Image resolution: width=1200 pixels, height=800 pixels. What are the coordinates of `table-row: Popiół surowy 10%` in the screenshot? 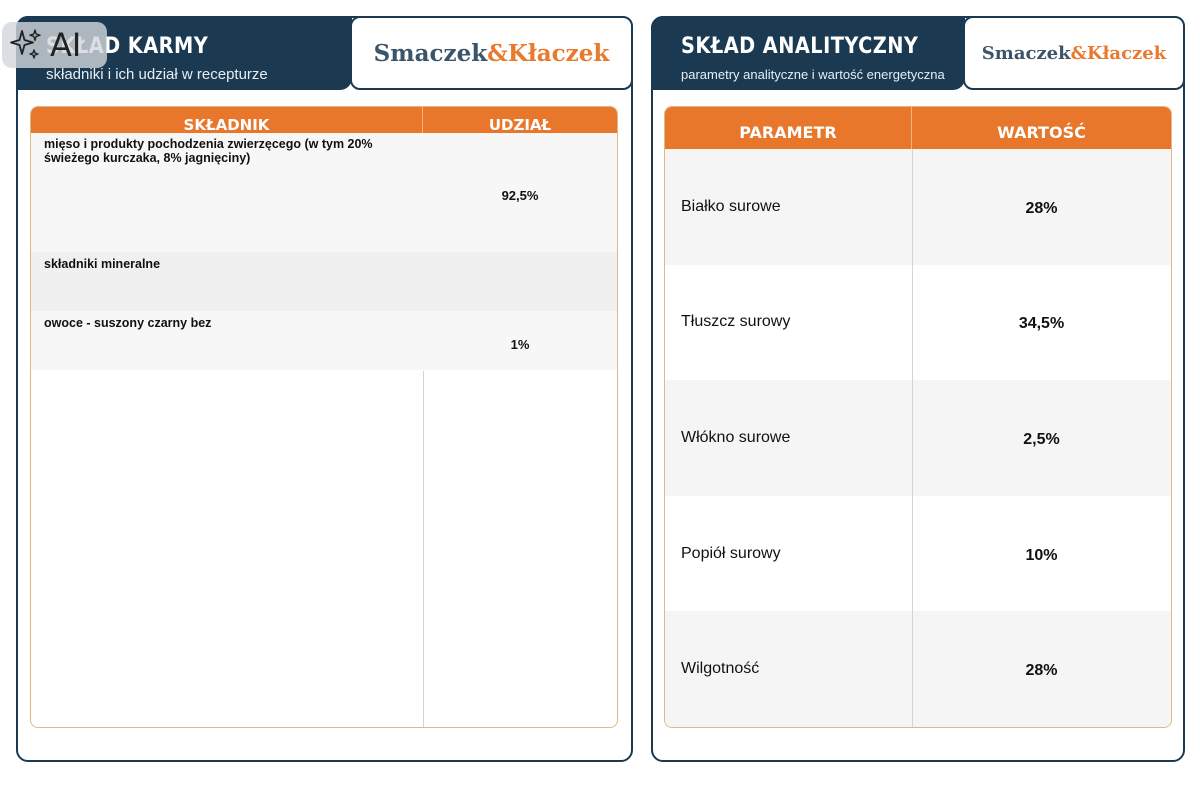 It's located at (918, 553).